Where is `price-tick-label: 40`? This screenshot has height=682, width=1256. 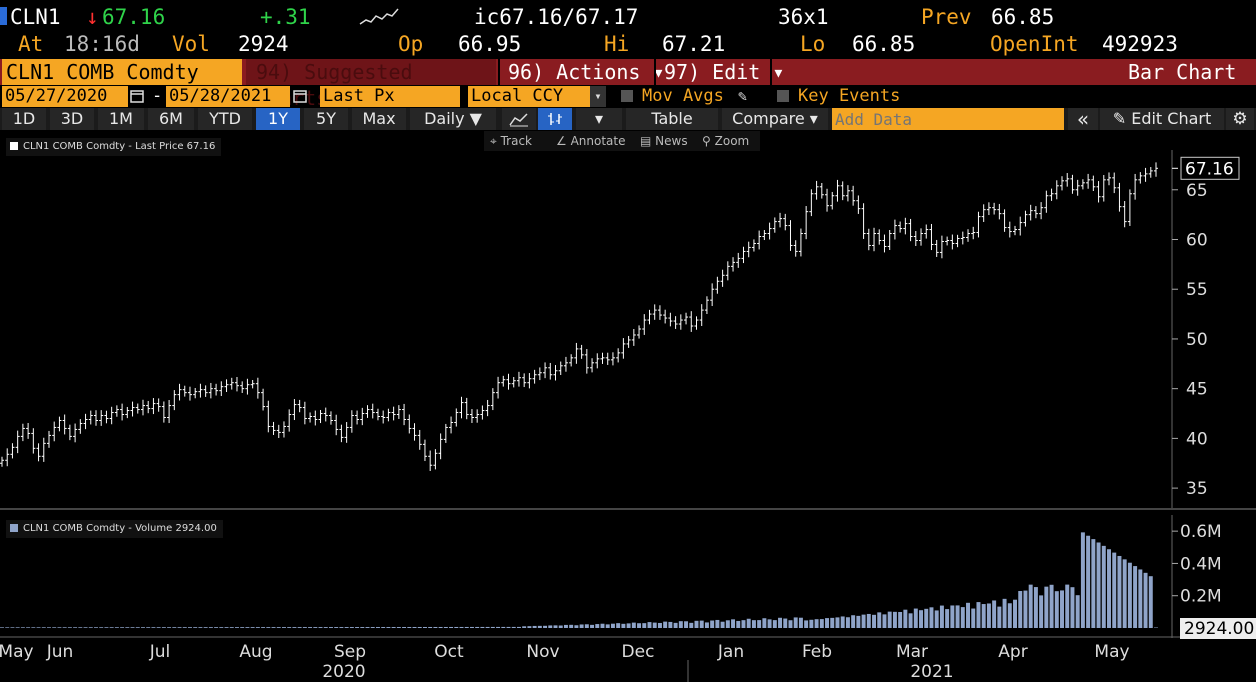
price-tick-label: 40 is located at coordinates (1197, 439).